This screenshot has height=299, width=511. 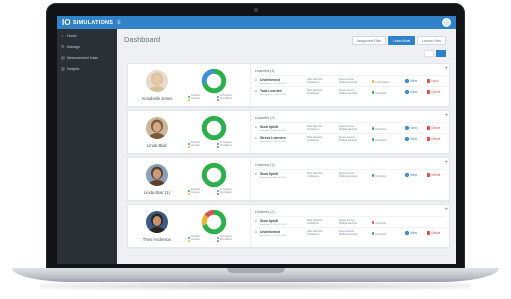 I want to click on status-label: Finished, so click(x=380, y=175).